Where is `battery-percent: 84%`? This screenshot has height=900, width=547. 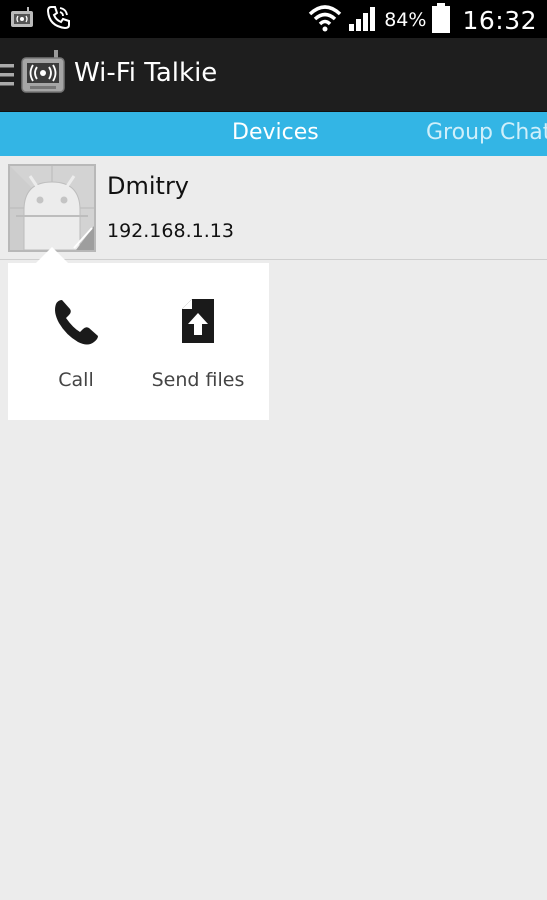
battery-percent: 84% is located at coordinates (405, 20).